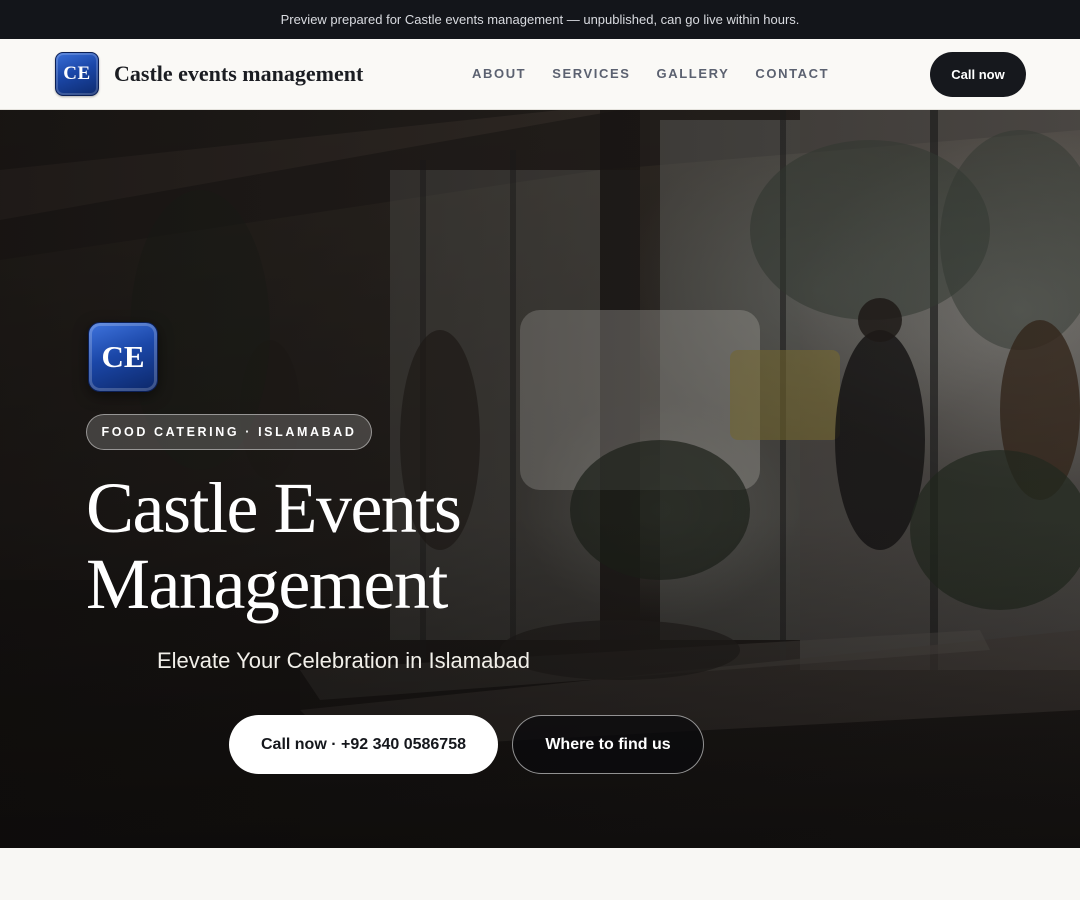 This screenshot has width=1080, height=900. What do you see at coordinates (238, 74) in the screenshot?
I see `brand-name: Castle events management` at bounding box center [238, 74].